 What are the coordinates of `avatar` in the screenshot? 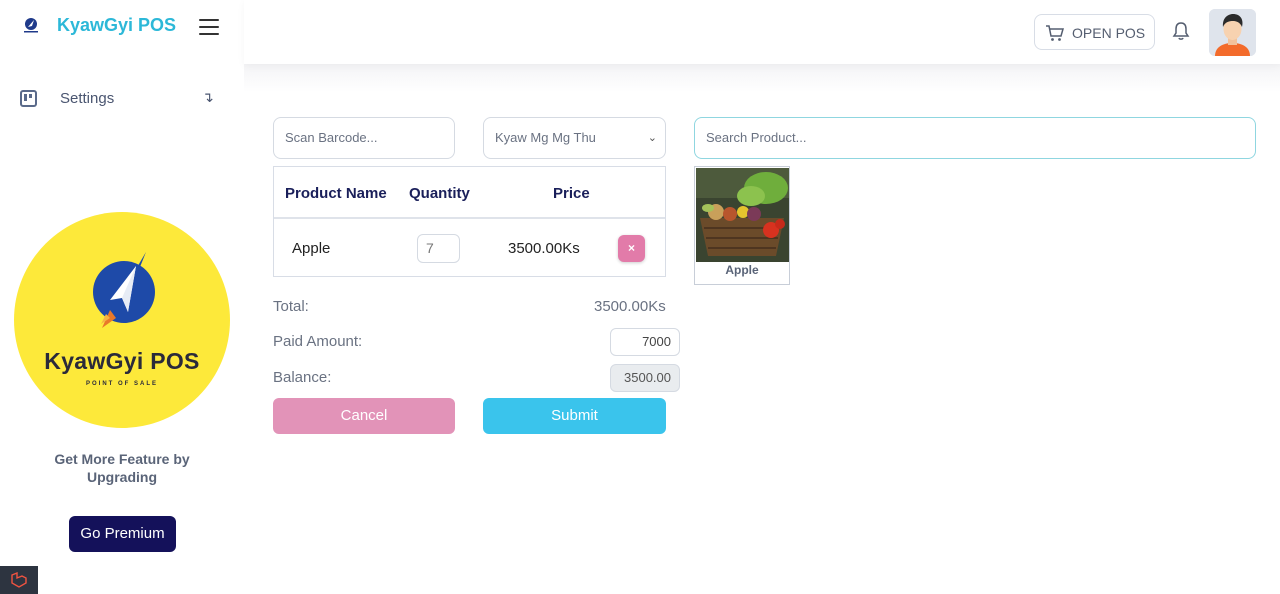 It's located at (1232, 32).